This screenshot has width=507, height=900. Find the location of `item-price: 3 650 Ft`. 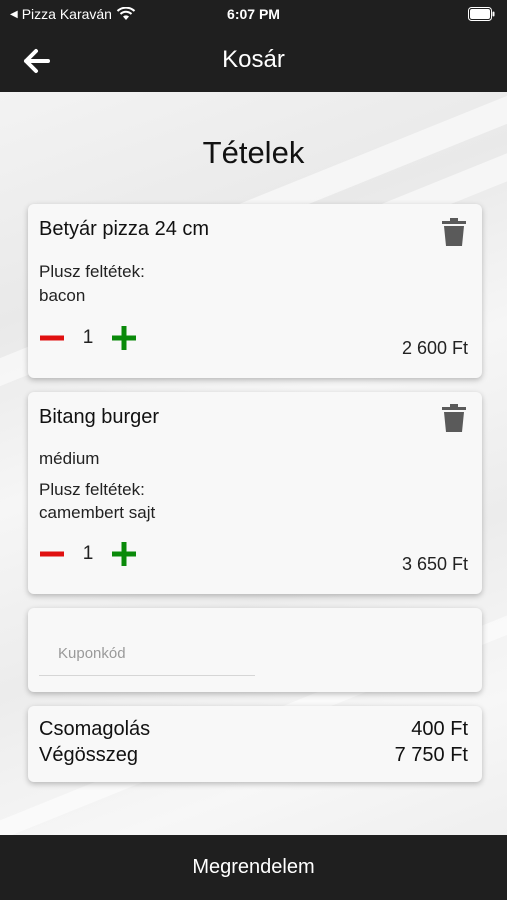

item-price: 3 650 Ft is located at coordinates (434, 564).